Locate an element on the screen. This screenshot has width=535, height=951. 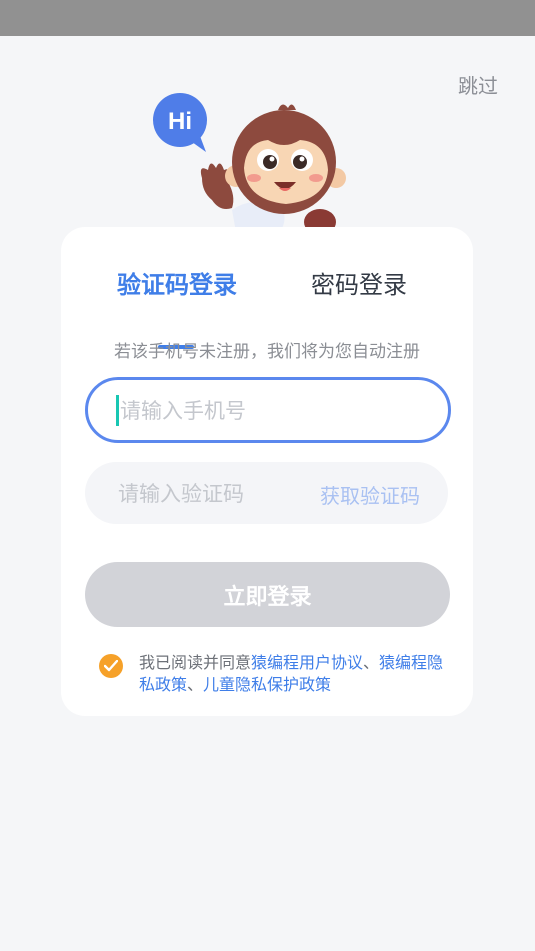
bubble-text: Hi is located at coordinates (180, 121).